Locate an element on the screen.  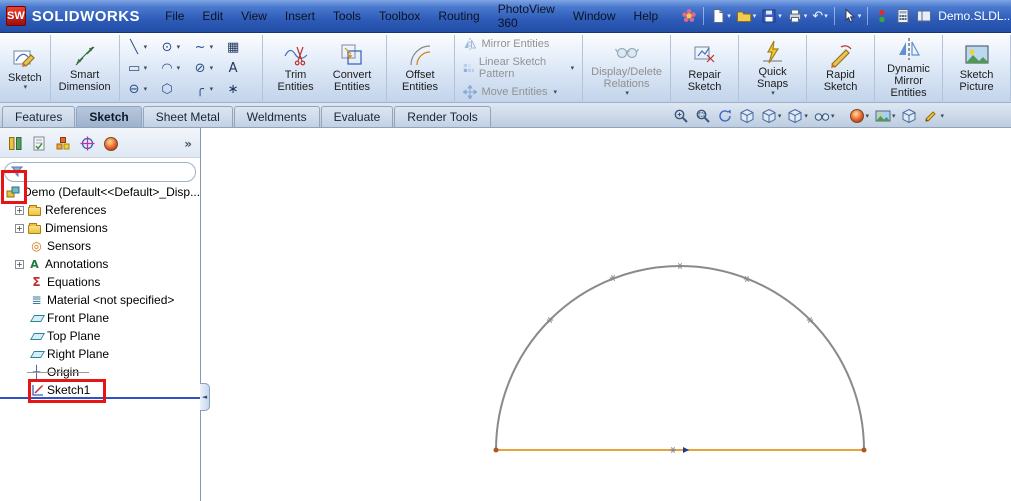
menu-tools: Tools is located at coordinates (347, 16).